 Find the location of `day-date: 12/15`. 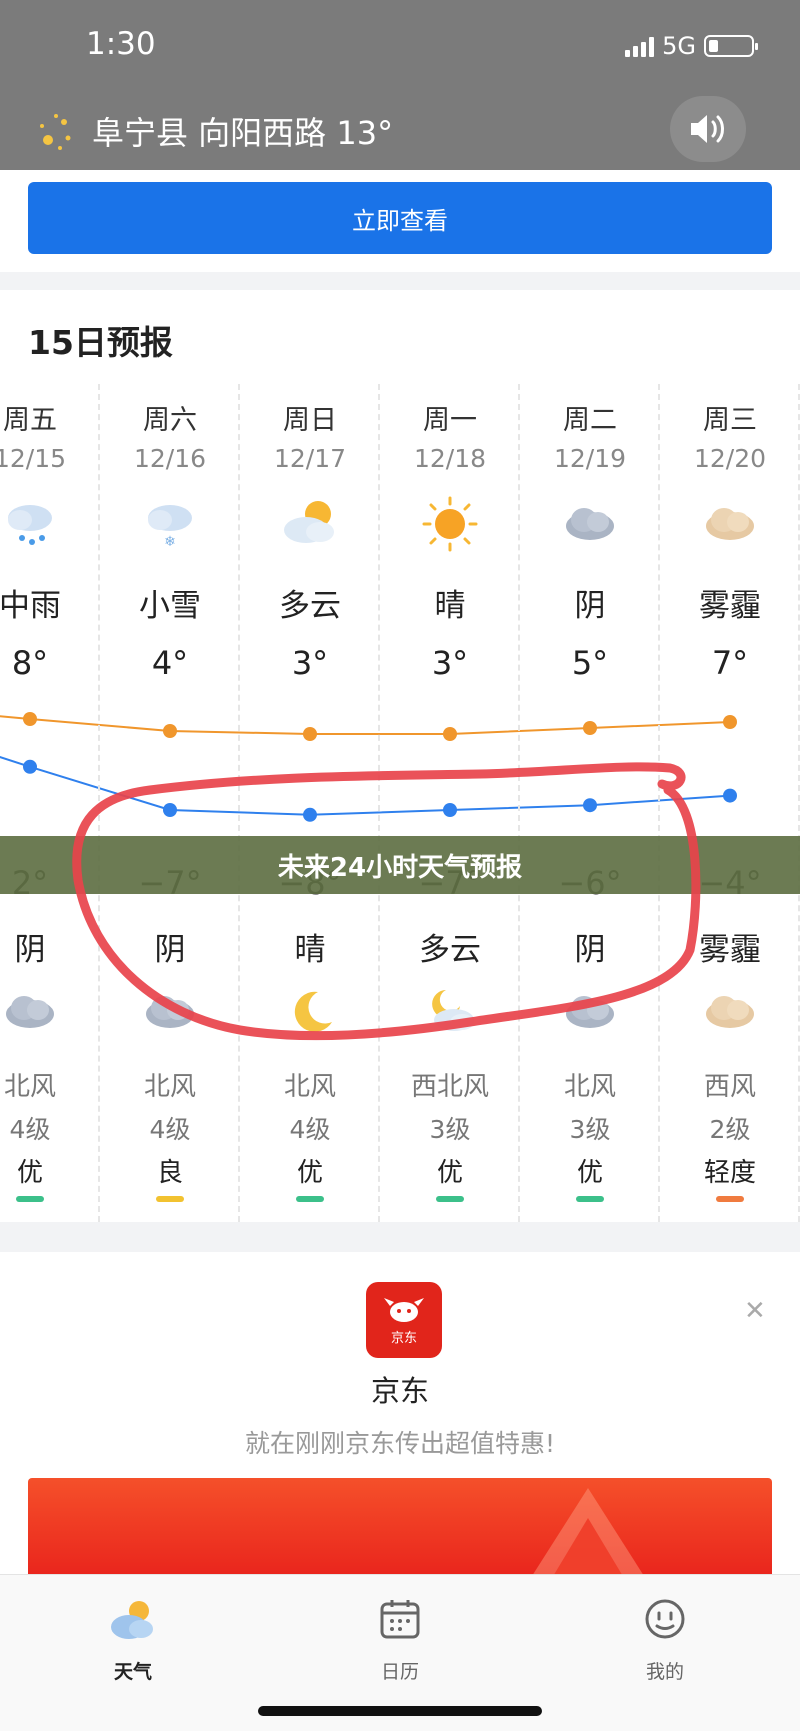

day-date: 12/15 is located at coordinates (33, 458).